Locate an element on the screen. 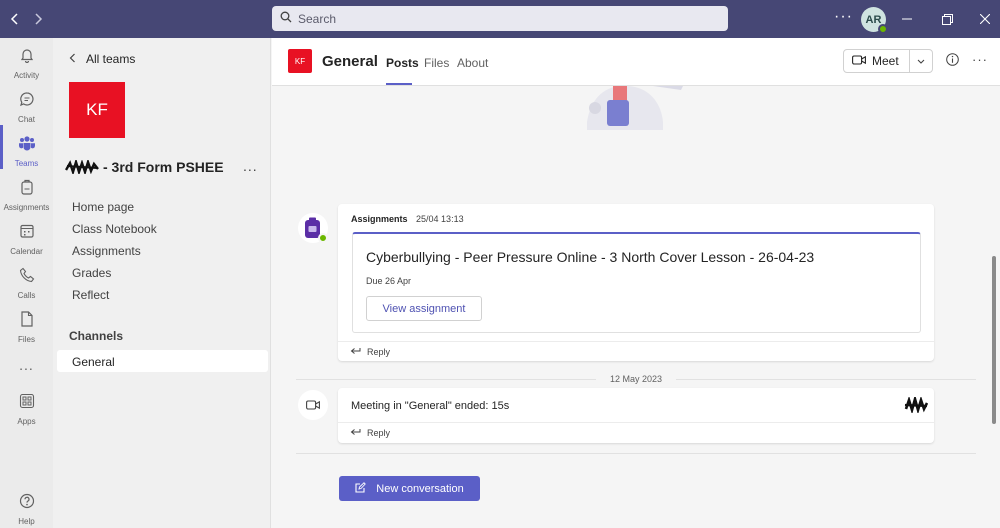  post-timestamp: 25/04 13:13 is located at coordinates (440, 219).